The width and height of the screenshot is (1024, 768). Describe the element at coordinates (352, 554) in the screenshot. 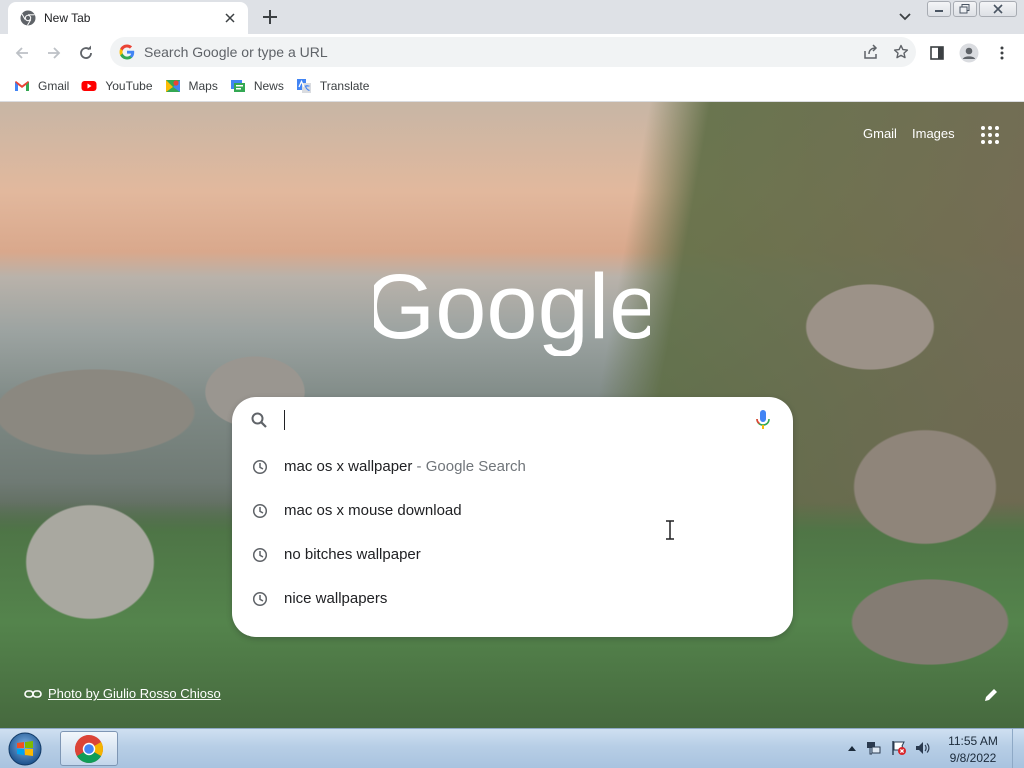

I see `suggestion-text: no bitches wallpaper` at that location.